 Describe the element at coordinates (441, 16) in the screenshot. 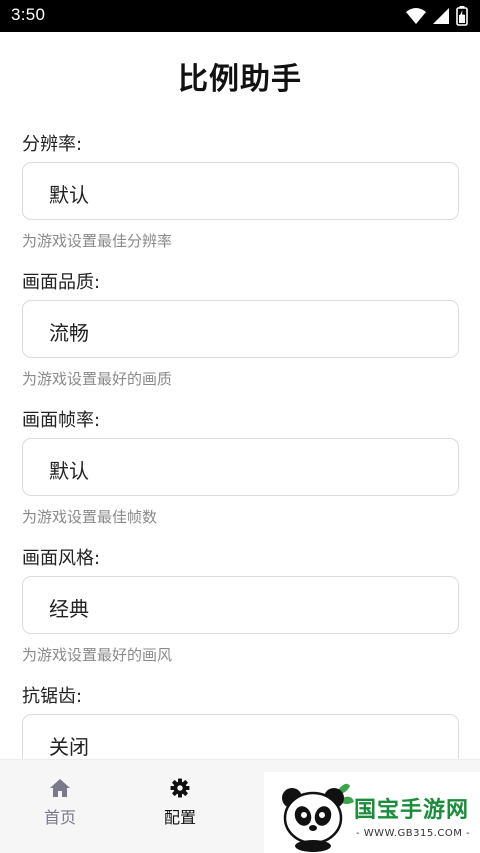

I see `cellular-signal-icon` at that location.